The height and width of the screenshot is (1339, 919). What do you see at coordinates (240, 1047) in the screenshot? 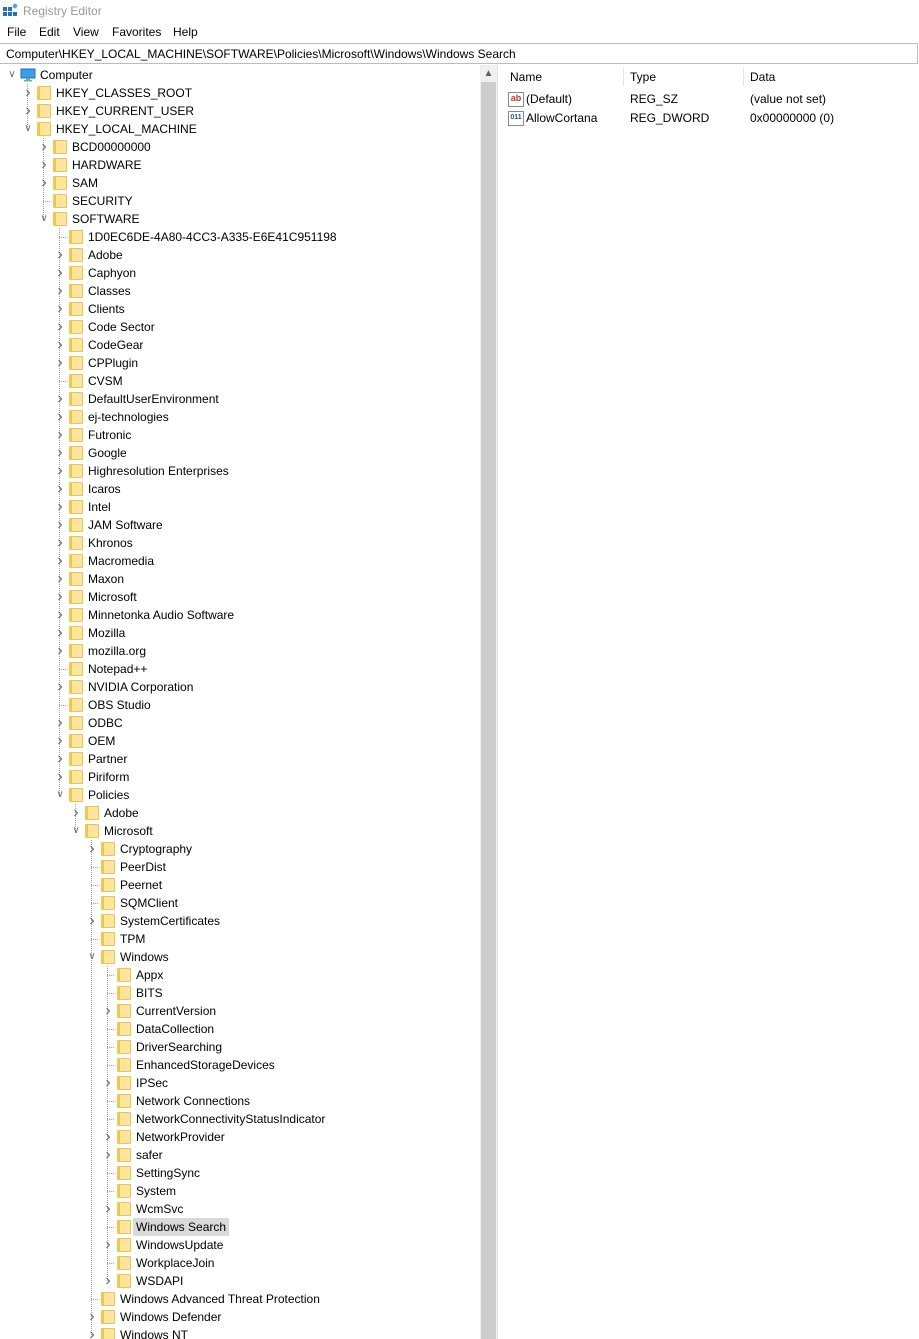
I see `tree-node: DriverSearching` at bounding box center [240, 1047].